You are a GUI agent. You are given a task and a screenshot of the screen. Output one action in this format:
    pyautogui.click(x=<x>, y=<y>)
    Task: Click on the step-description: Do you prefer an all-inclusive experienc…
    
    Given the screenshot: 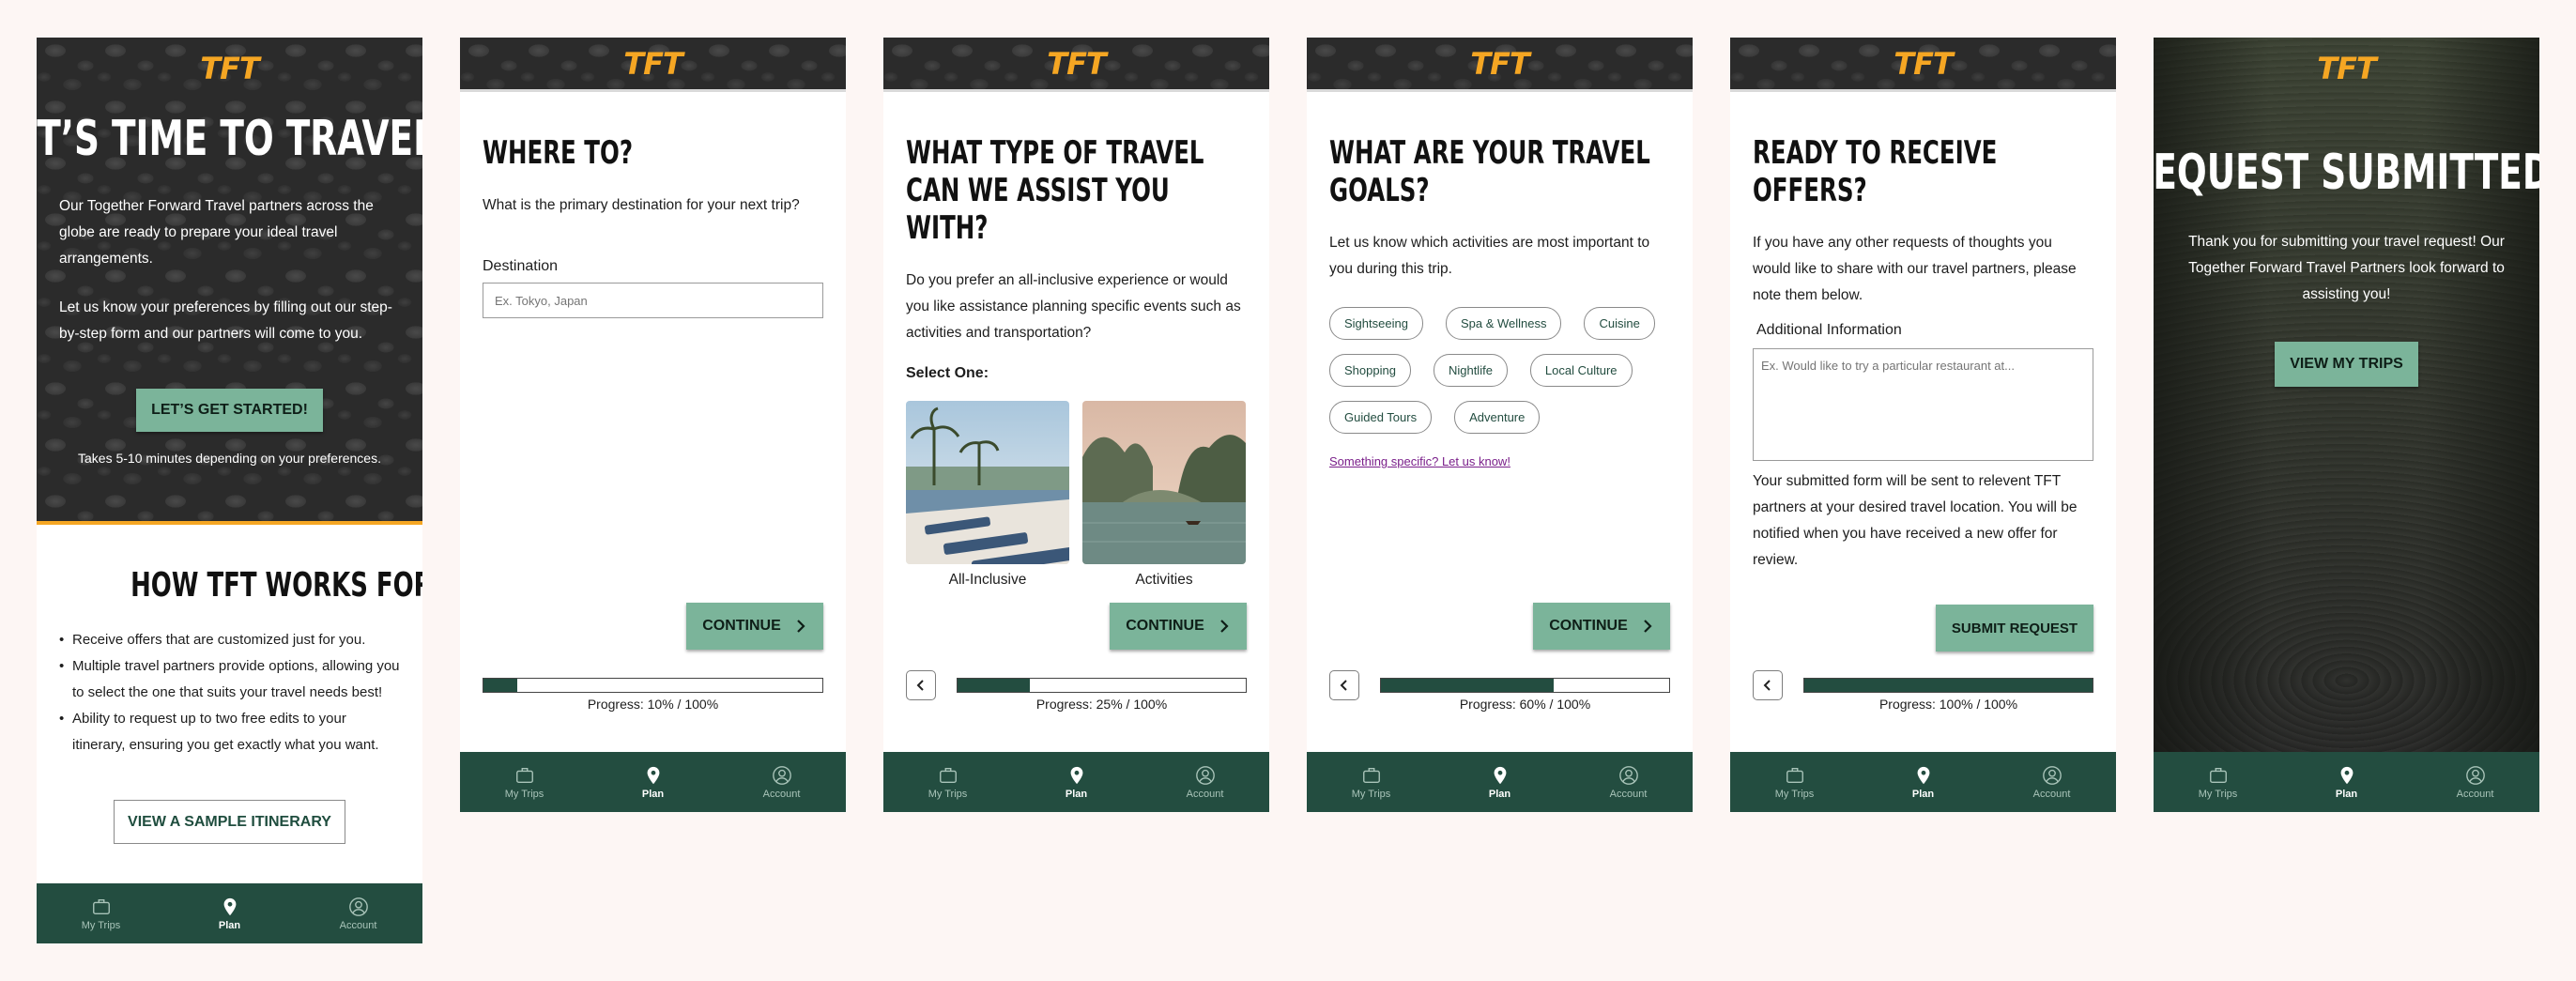 What is the action you would take?
    pyautogui.click(x=1074, y=307)
    